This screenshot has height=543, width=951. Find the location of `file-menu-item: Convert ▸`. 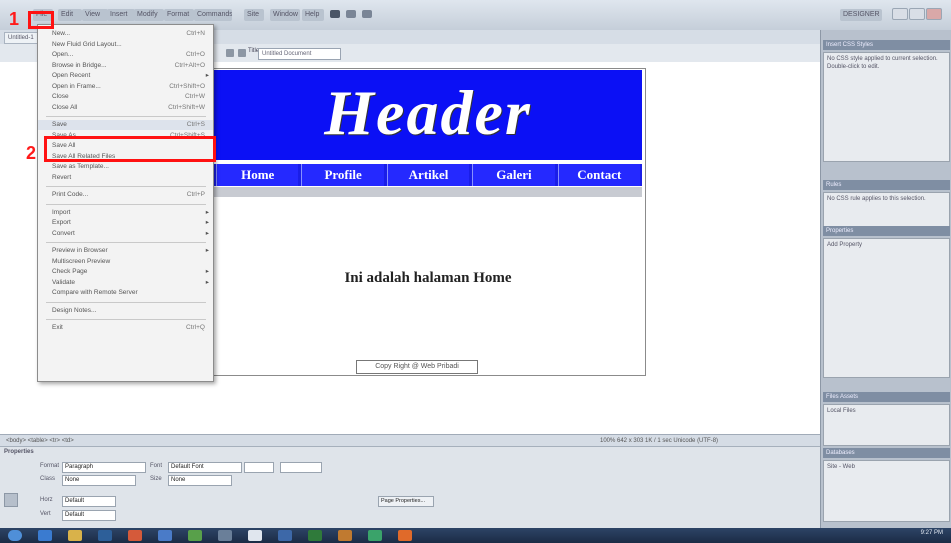

file-menu-item: Convert ▸ is located at coordinates (125, 234).